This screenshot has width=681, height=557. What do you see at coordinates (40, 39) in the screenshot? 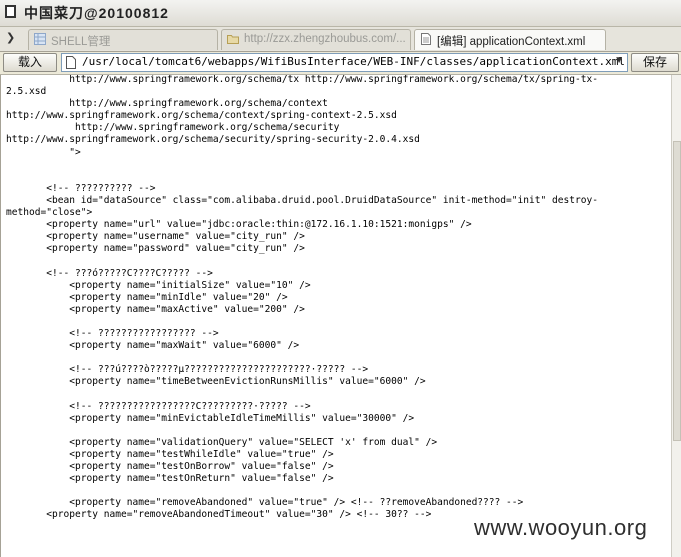
I see `grid-icon` at bounding box center [40, 39].